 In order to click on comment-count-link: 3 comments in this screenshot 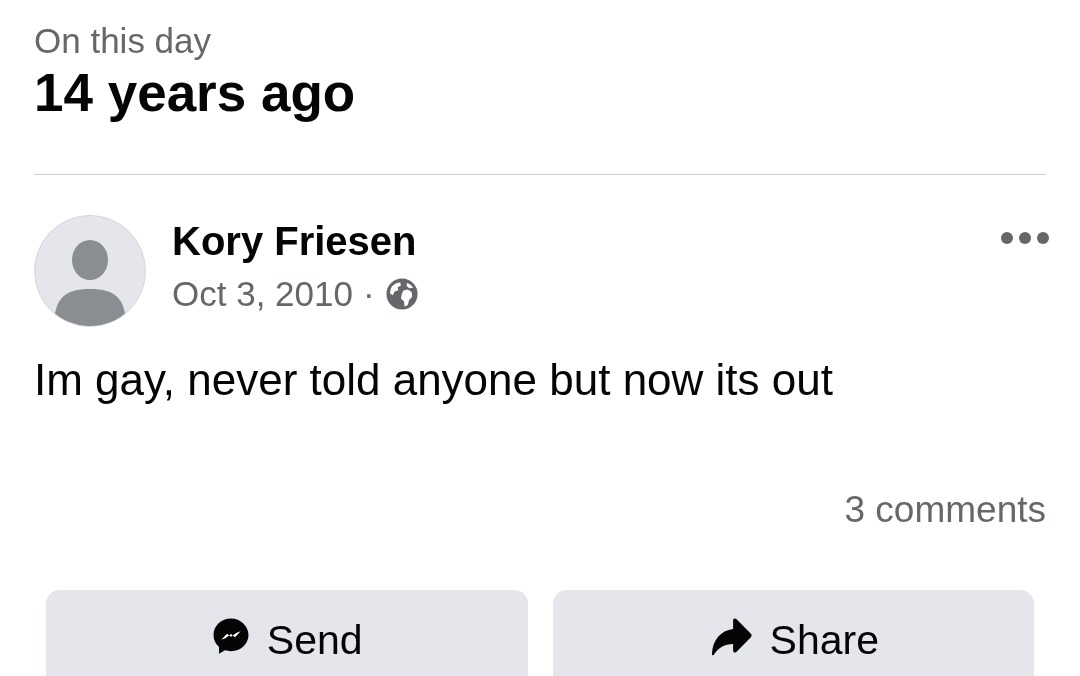, I will do `click(945, 510)`.